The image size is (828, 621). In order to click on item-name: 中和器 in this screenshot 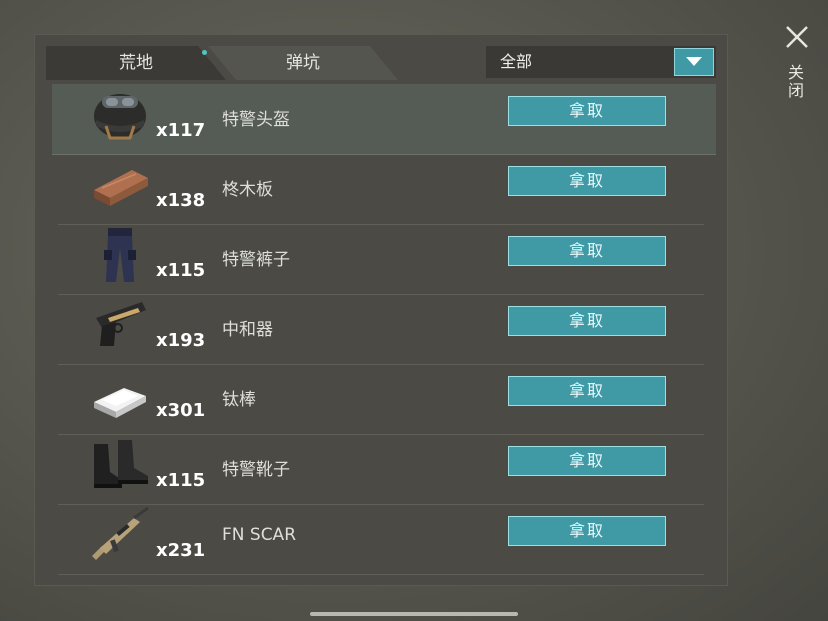, I will do `click(247, 330)`.